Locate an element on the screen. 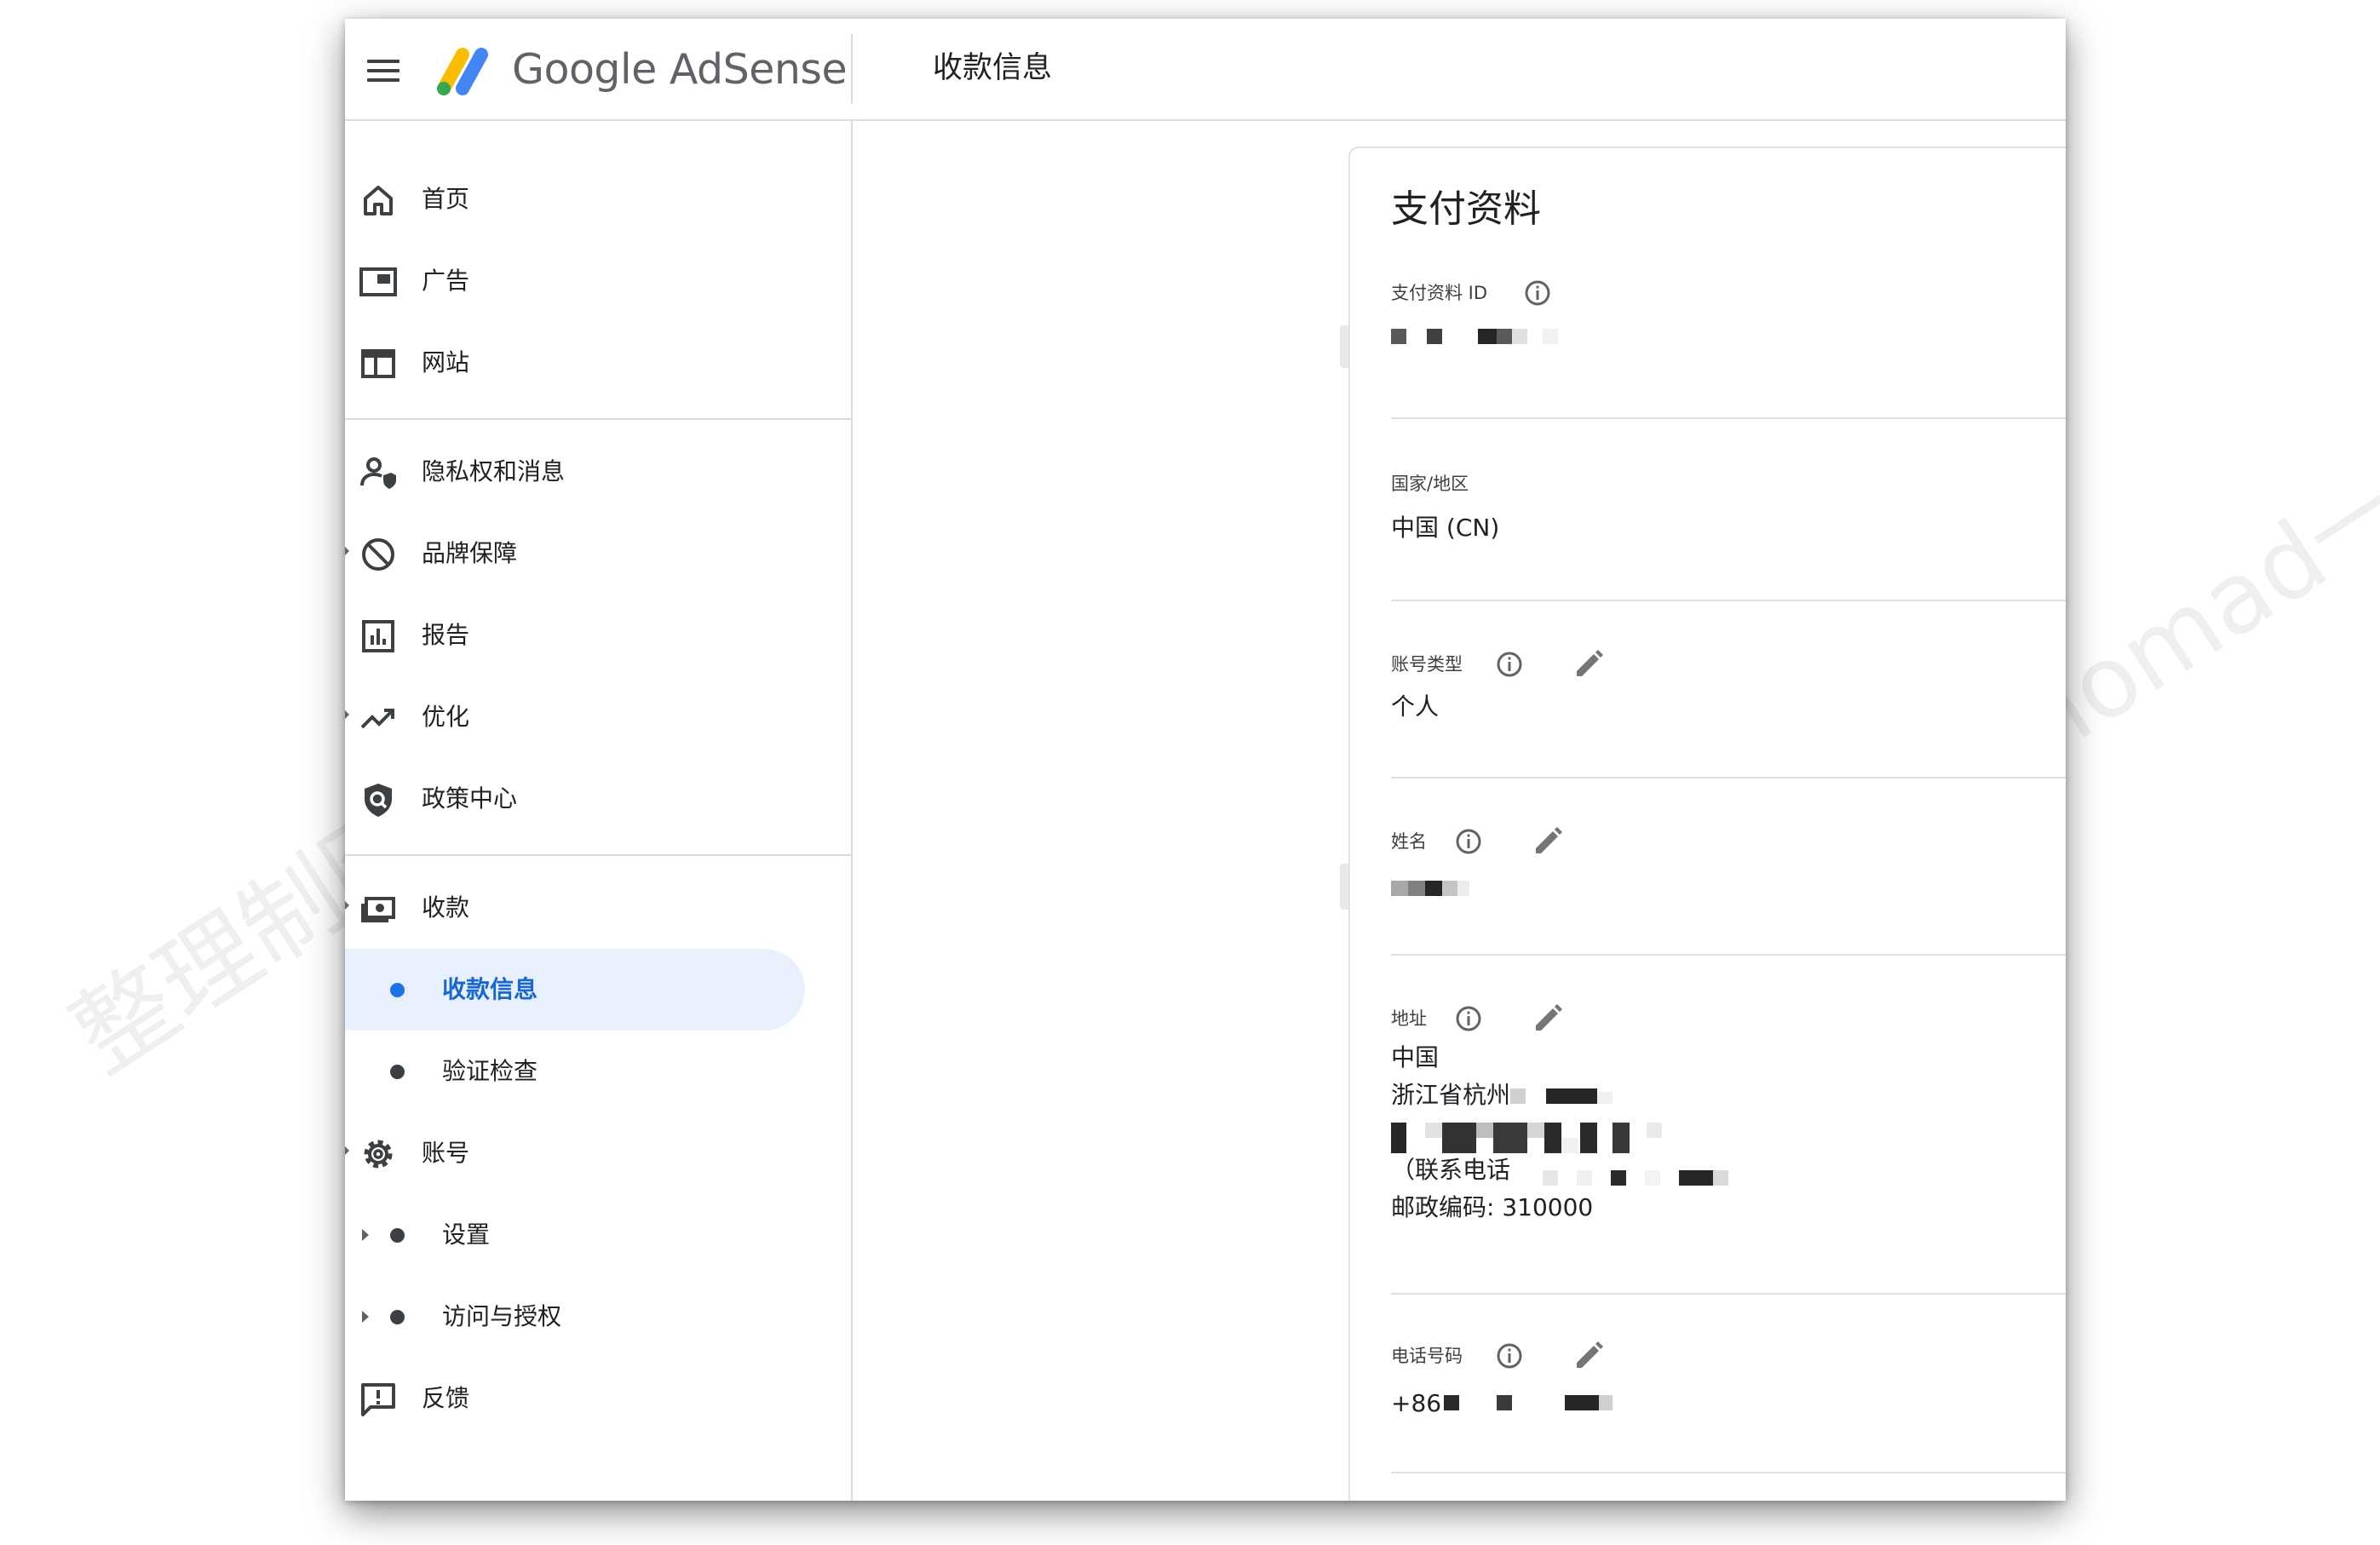 Image resolution: width=2380 pixels, height=1545 pixels. field-value: 个人 is located at coordinates (1416, 706).